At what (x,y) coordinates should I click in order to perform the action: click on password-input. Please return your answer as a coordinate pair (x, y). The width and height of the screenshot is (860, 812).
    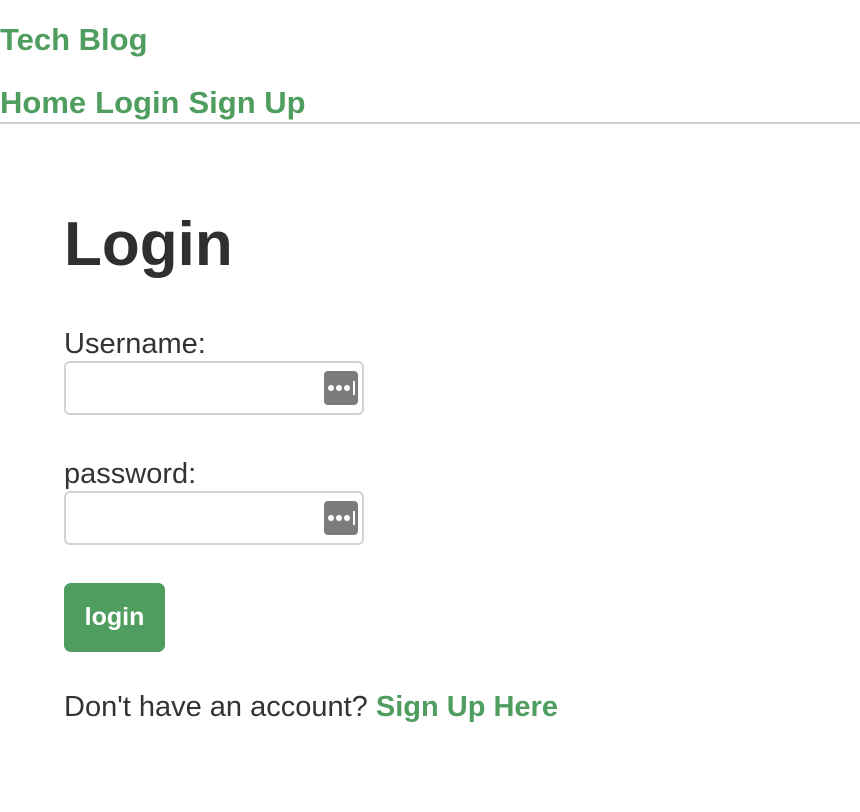
    Looking at the image, I should click on (191, 518).